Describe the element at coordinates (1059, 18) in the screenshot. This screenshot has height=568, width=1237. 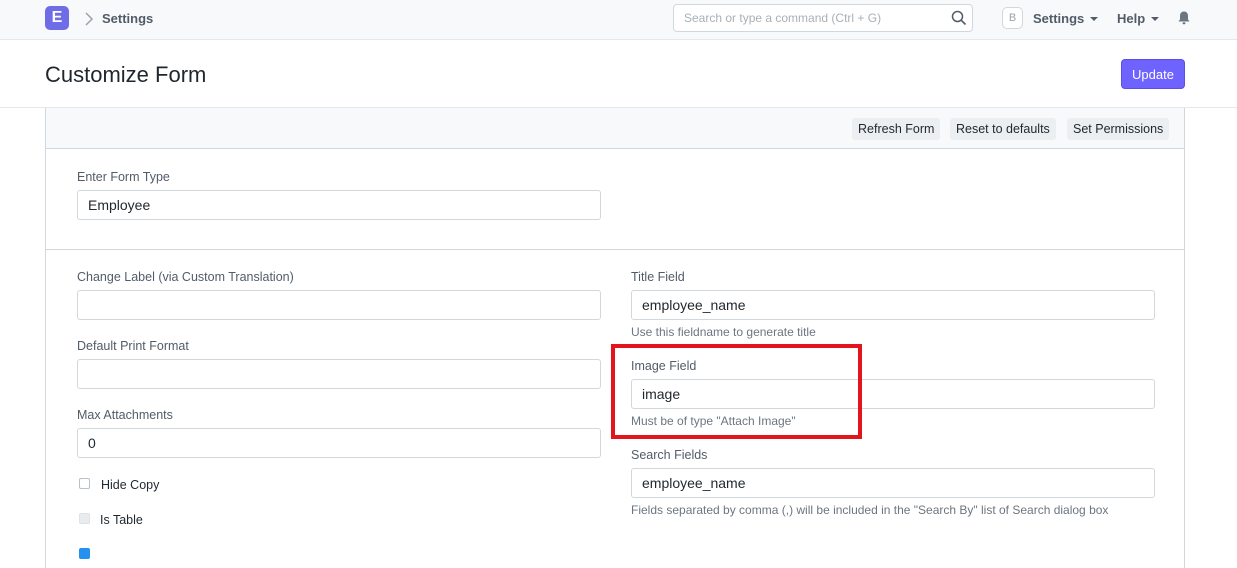
I see `settings-dropdown-label: Settings` at that location.